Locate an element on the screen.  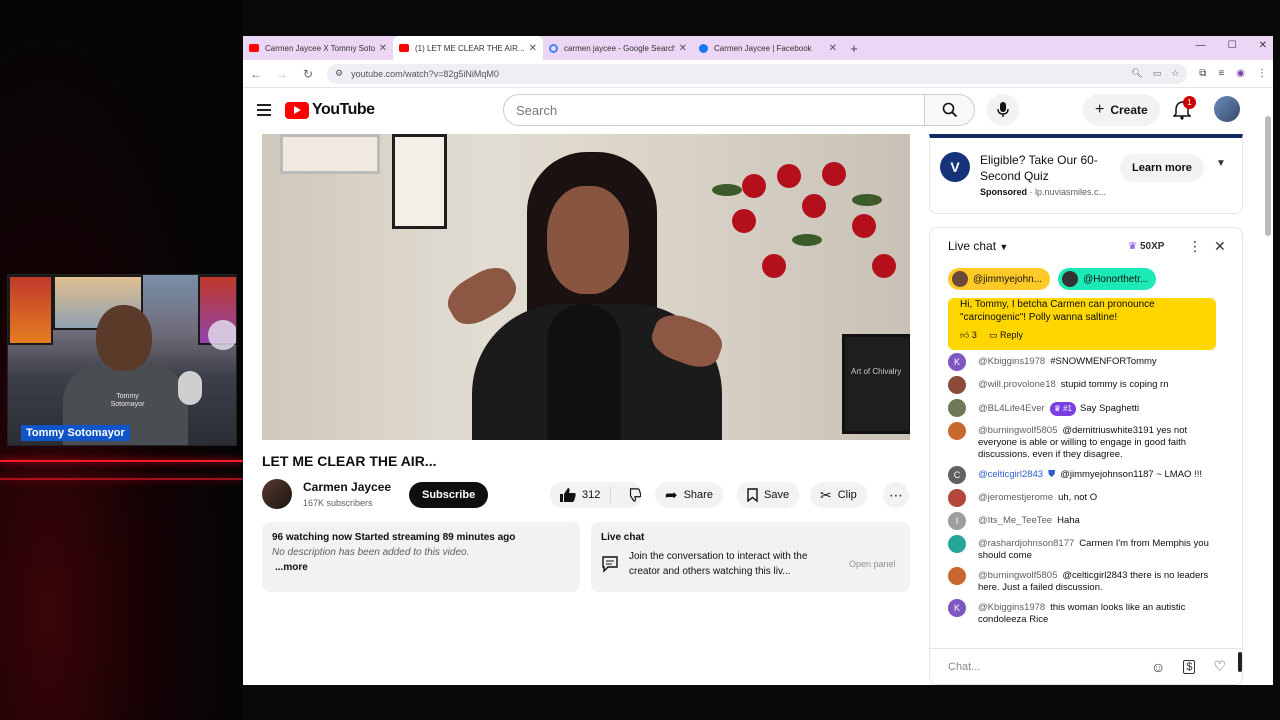
heart-icon: ♡ is located at coordinates (1219, 666).